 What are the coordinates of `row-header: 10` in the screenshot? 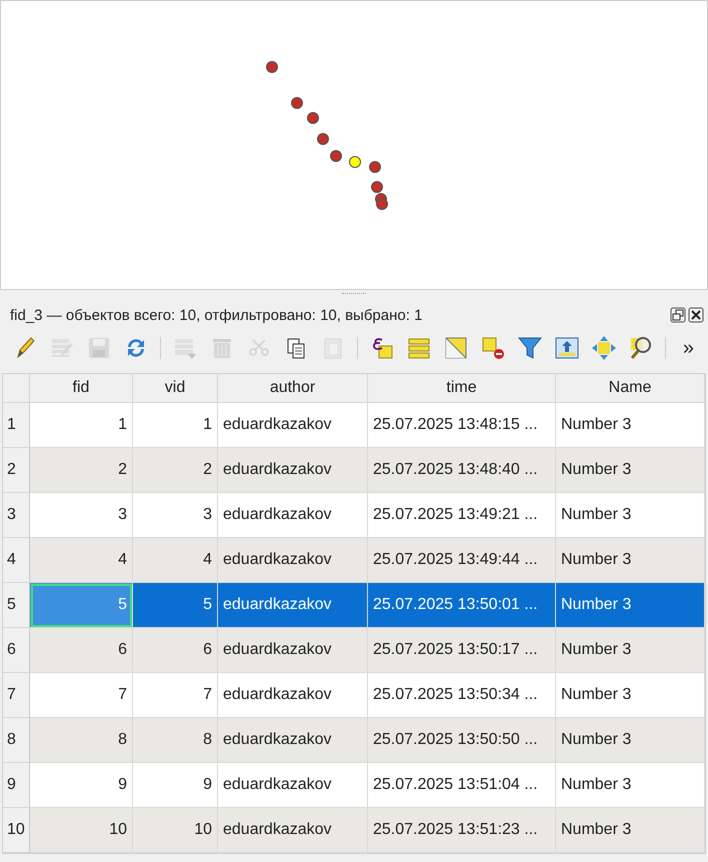 It's located at (16, 830).